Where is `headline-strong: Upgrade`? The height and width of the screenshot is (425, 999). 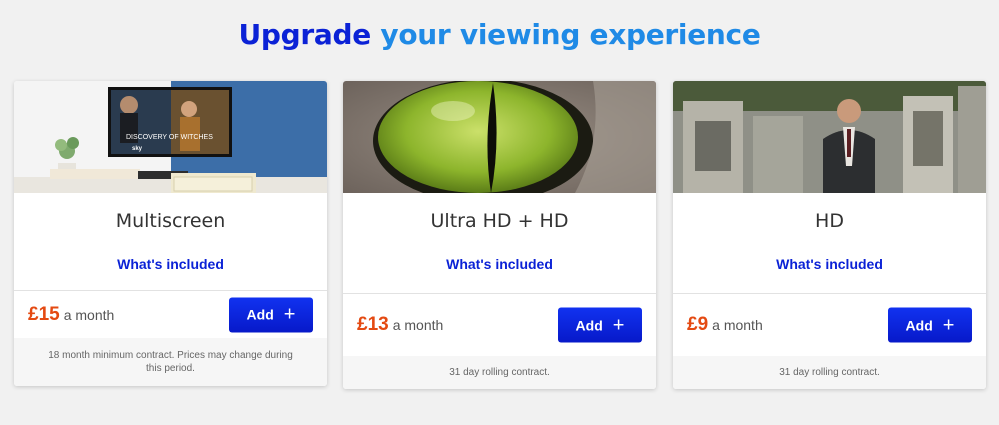 headline-strong: Upgrade is located at coordinates (304, 34).